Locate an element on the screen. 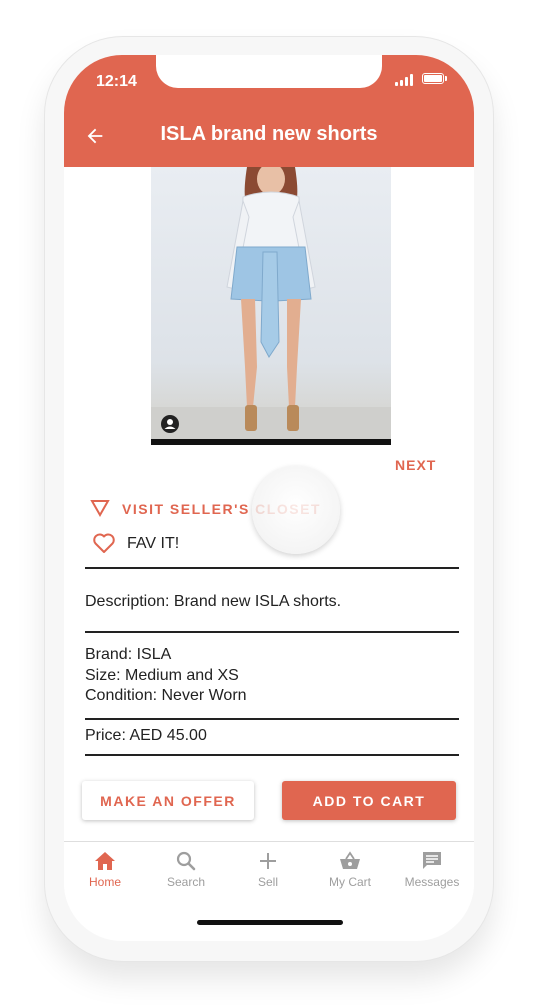  price-text: Price: AED 45.00 is located at coordinates (146, 735).